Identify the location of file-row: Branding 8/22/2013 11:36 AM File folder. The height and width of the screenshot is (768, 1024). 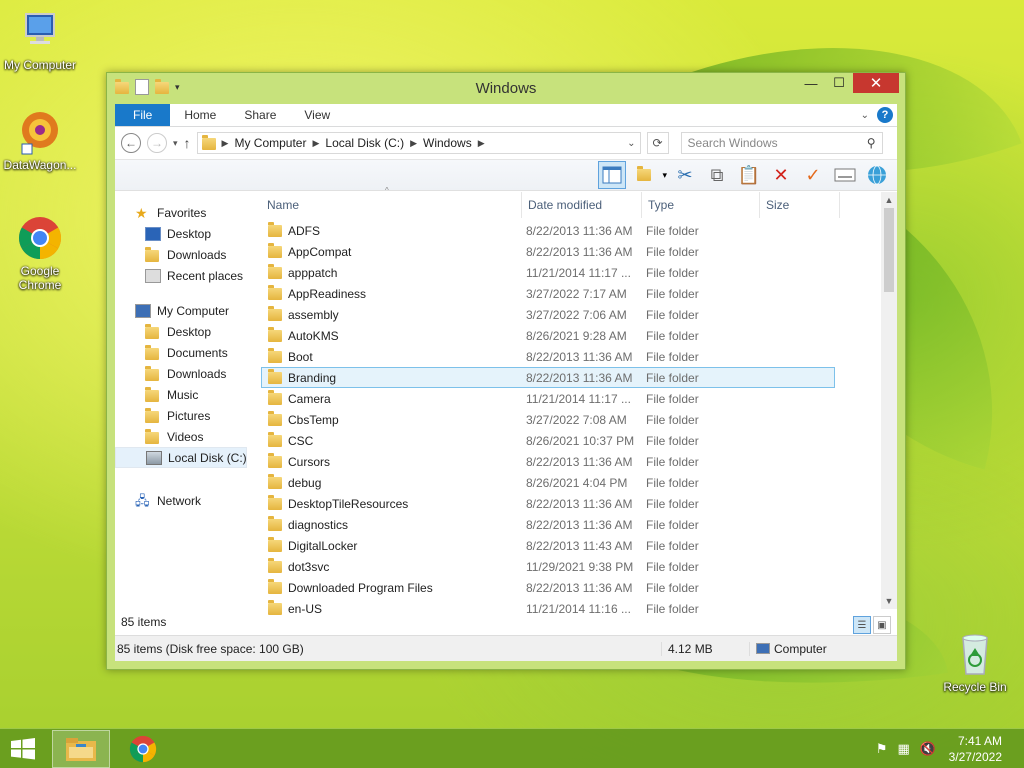
(548, 377).